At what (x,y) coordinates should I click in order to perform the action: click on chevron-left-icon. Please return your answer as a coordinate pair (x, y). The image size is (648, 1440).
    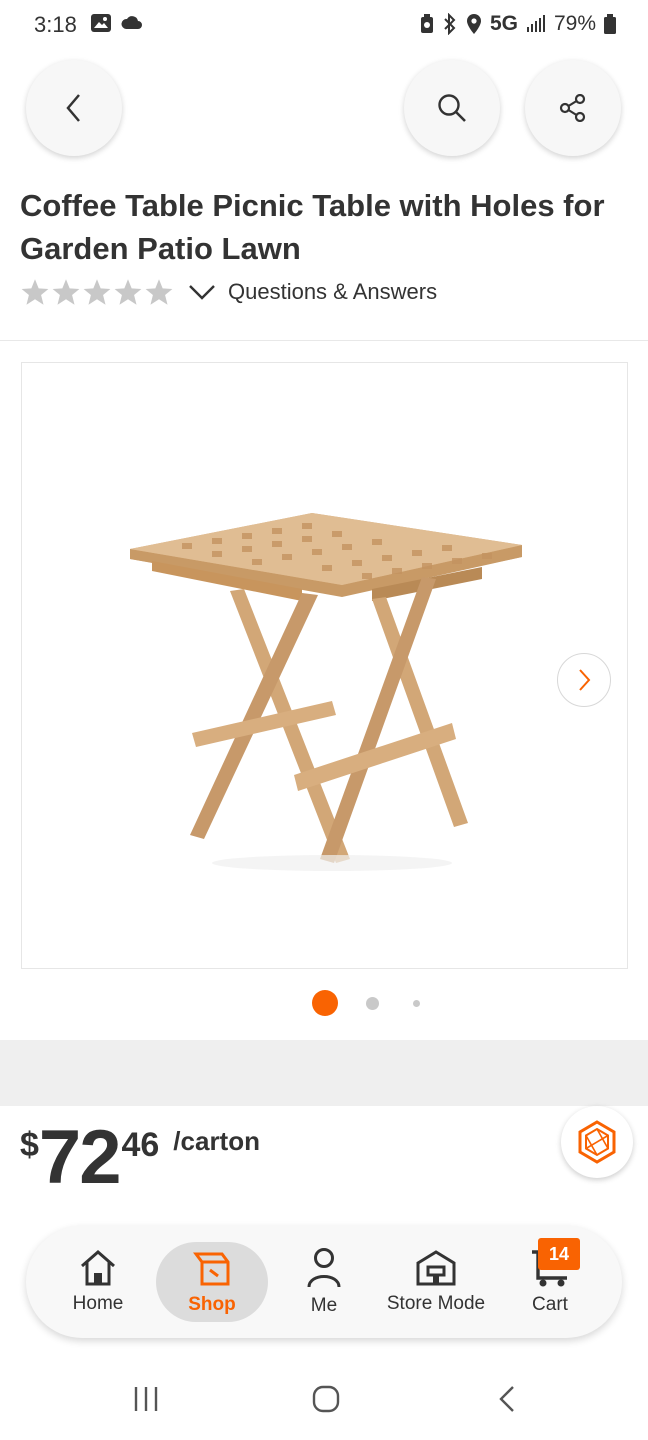
    Looking at the image, I should click on (73, 108).